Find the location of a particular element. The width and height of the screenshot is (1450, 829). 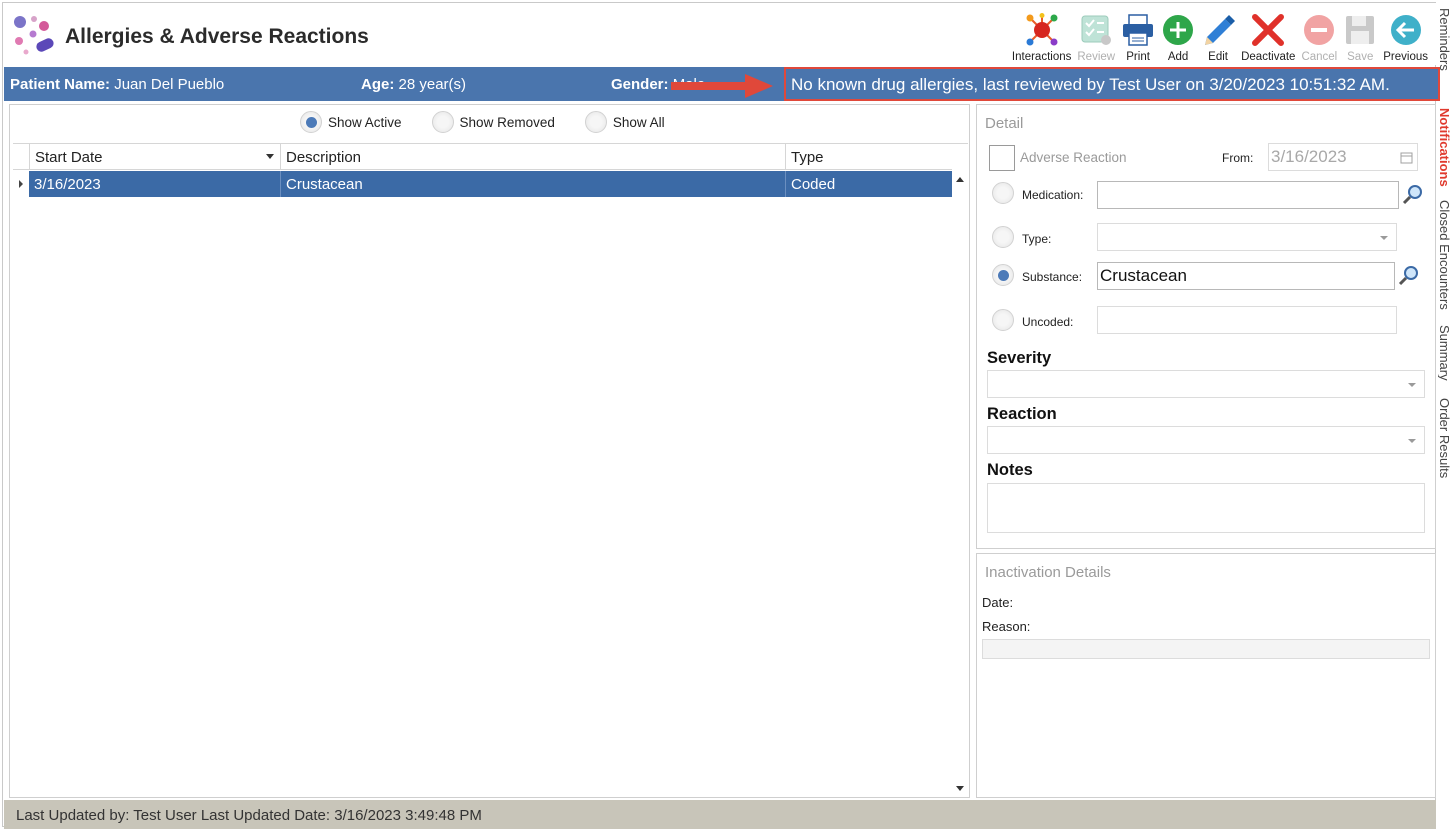

printer-icon is located at coordinates (1138, 30).